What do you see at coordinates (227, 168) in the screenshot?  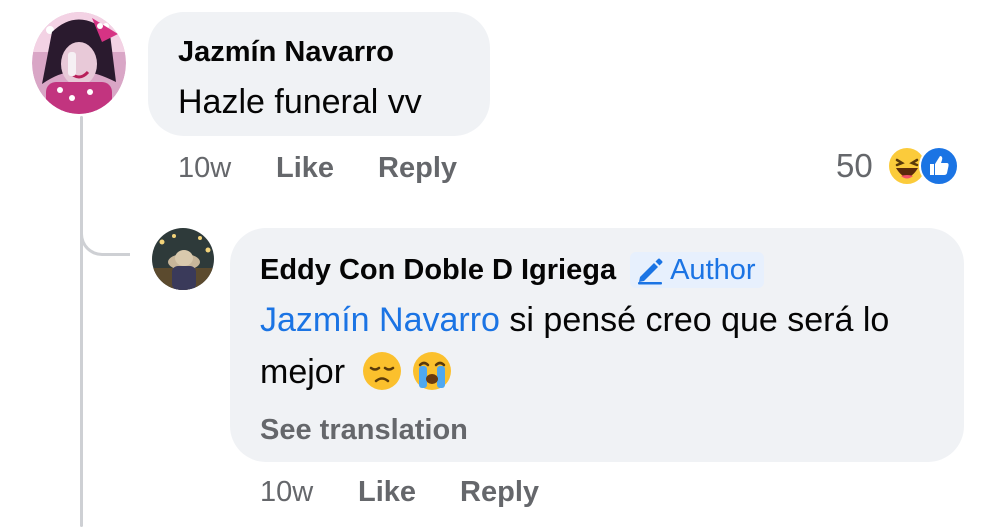 I see `comment-timestamp: 10w` at bounding box center [227, 168].